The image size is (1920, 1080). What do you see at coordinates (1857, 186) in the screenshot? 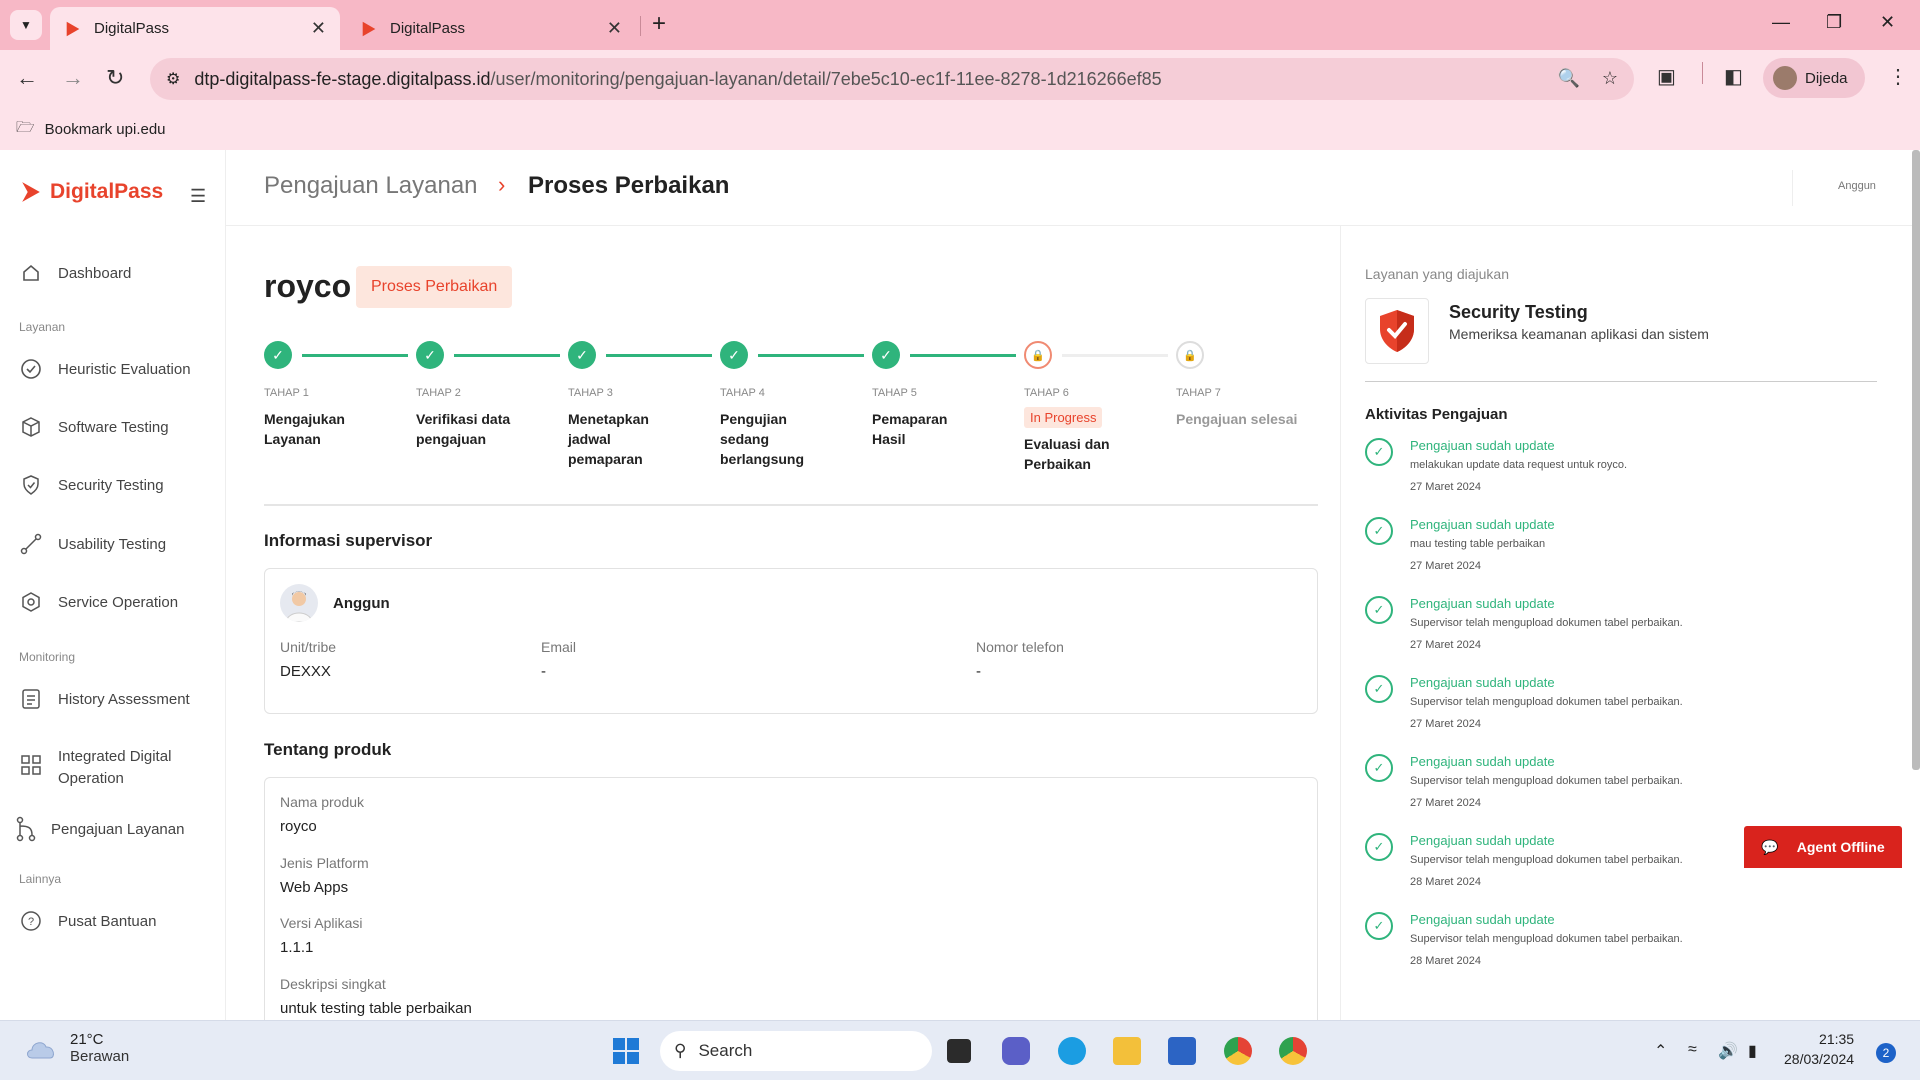
I see `header-user: Anggun` at bounding box center [1857, 186].